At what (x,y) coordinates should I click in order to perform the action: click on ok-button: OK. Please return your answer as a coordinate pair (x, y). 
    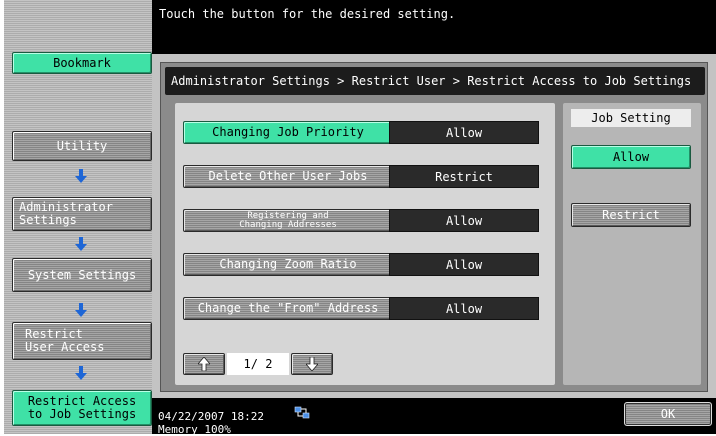
    Looking at the image, I should click on (668, 414).